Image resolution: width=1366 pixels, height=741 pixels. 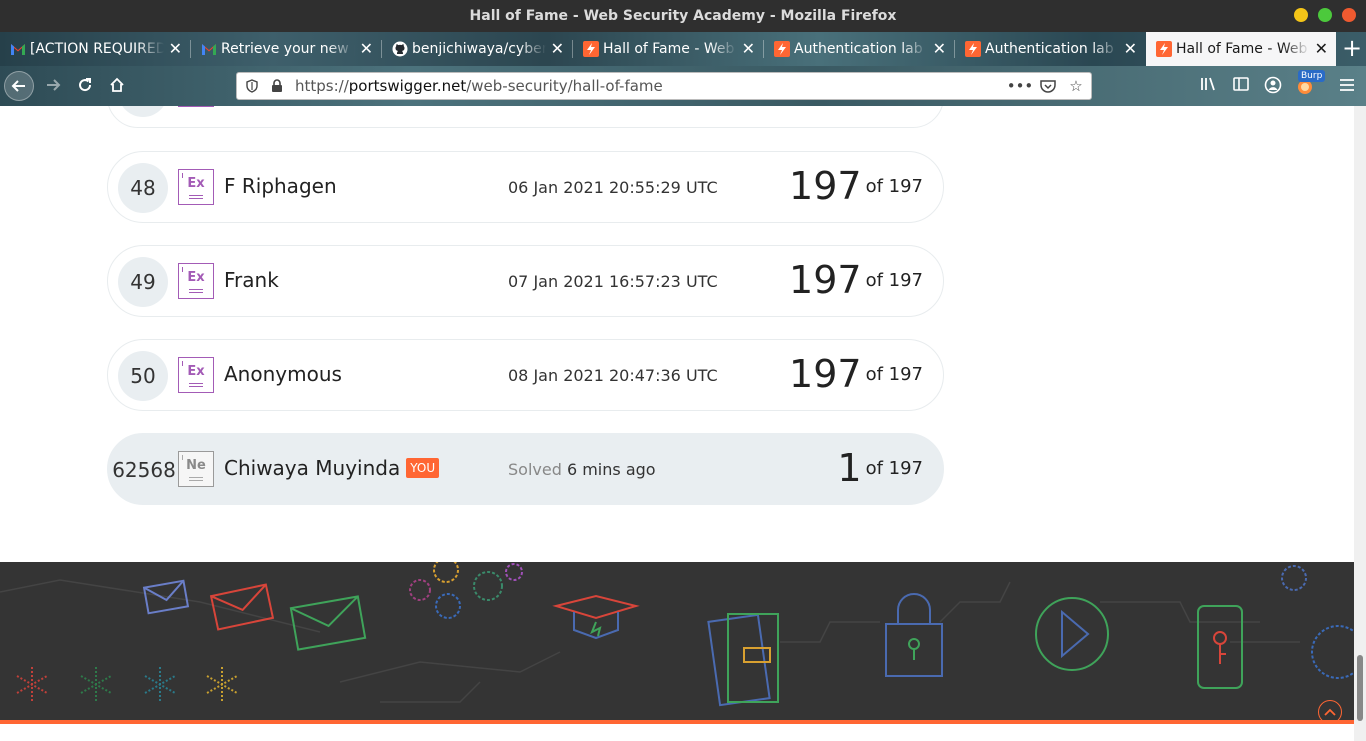 What do you see at coordinates (677, 722) in the screenshot?
I see `footer-accent-line` at bounding box center [677, 722].